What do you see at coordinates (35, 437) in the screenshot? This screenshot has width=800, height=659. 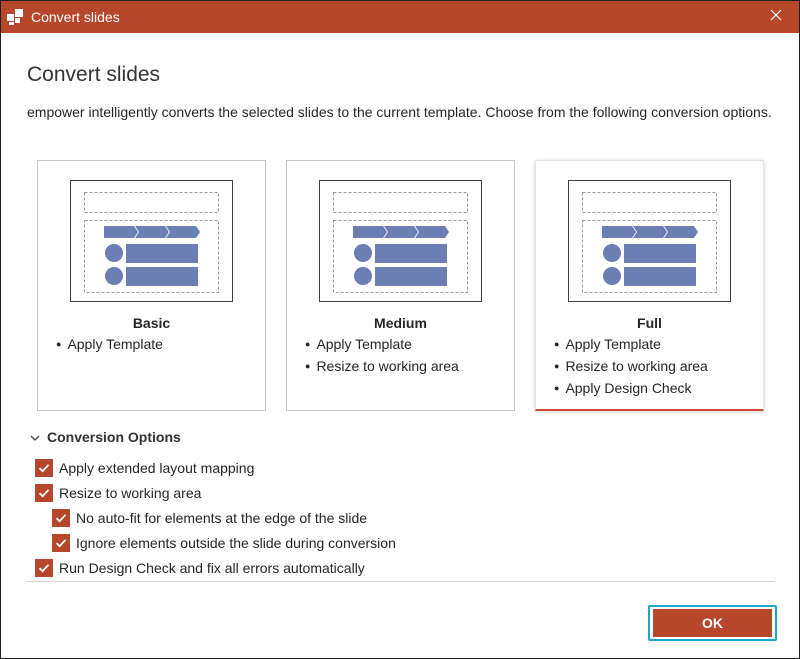 I see `chevron-down-icon` at bounding box center [35, 437].